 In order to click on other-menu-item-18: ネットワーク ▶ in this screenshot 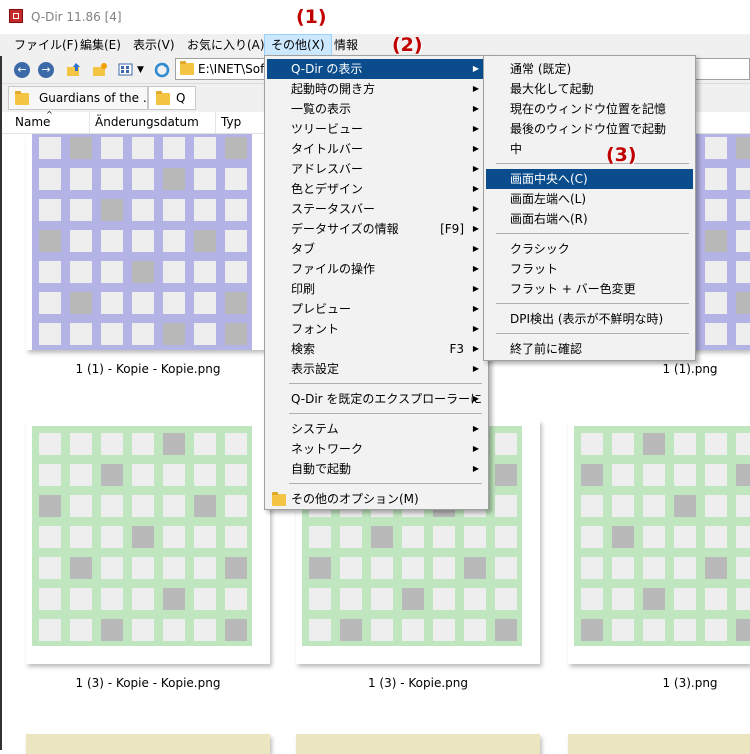, I will do `click(376, 449)`.